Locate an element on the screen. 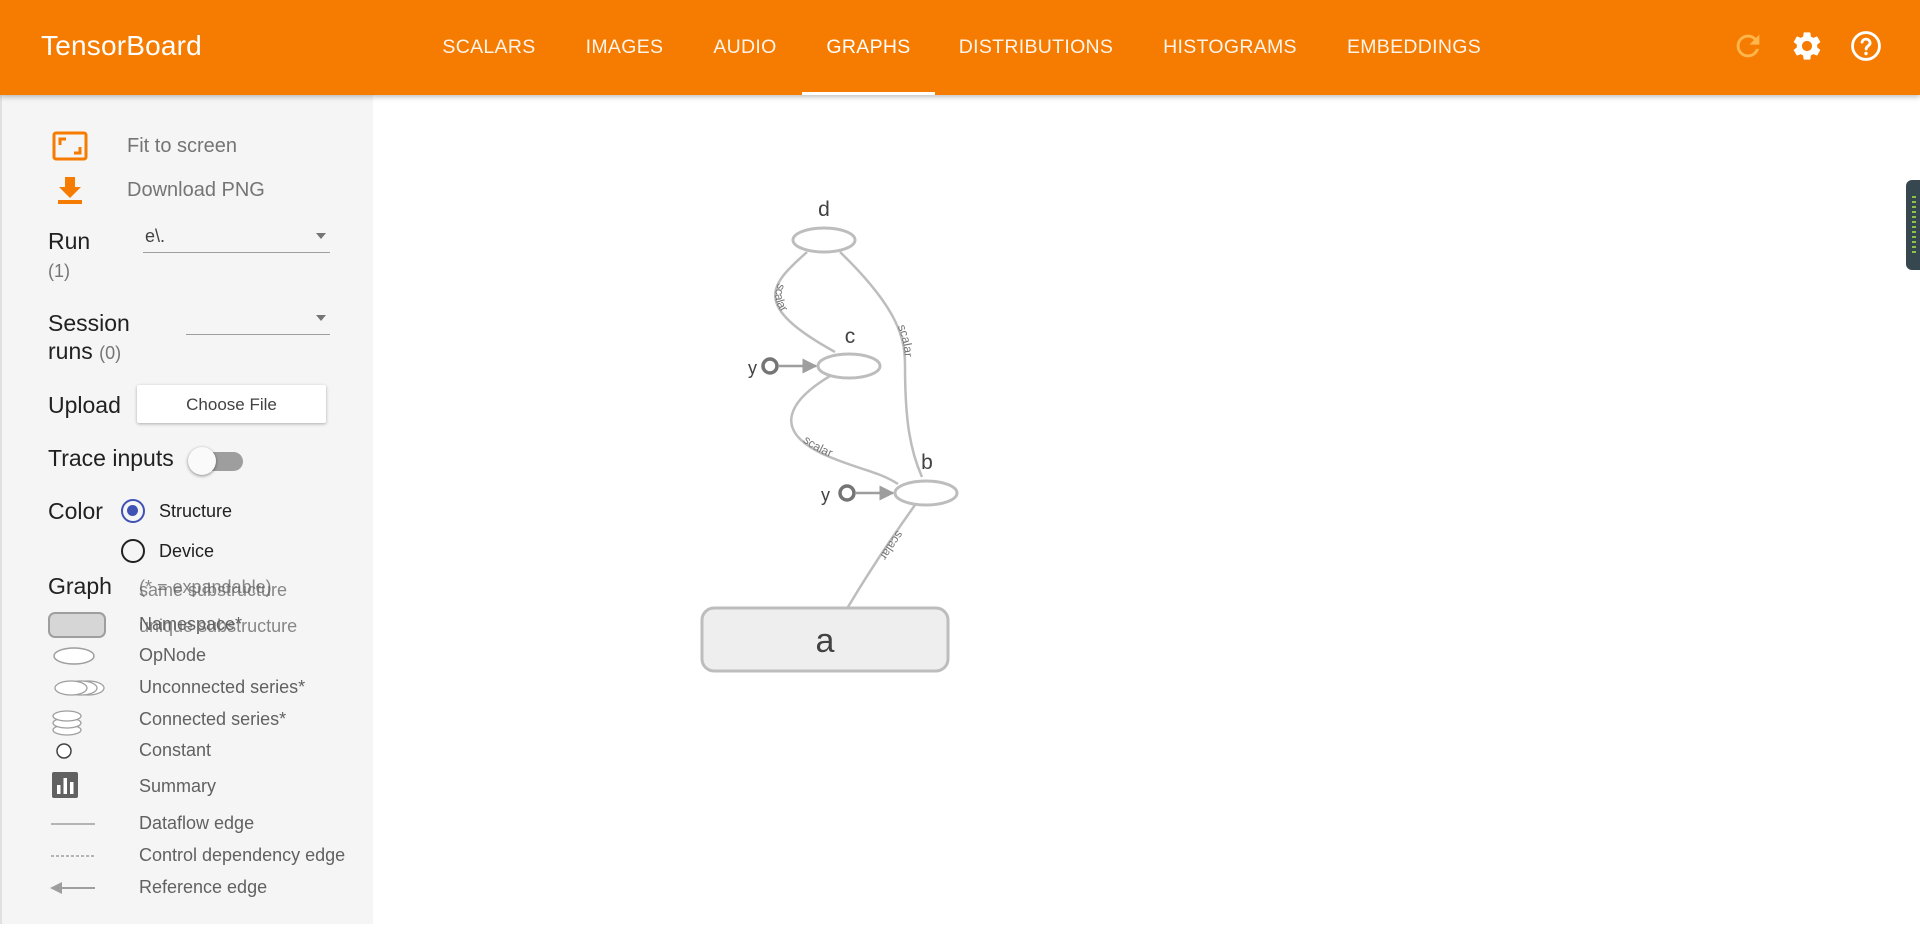 This screenshot has height=929, width=1920. trace-inputs-toggle is located at coordinates (216, 461).